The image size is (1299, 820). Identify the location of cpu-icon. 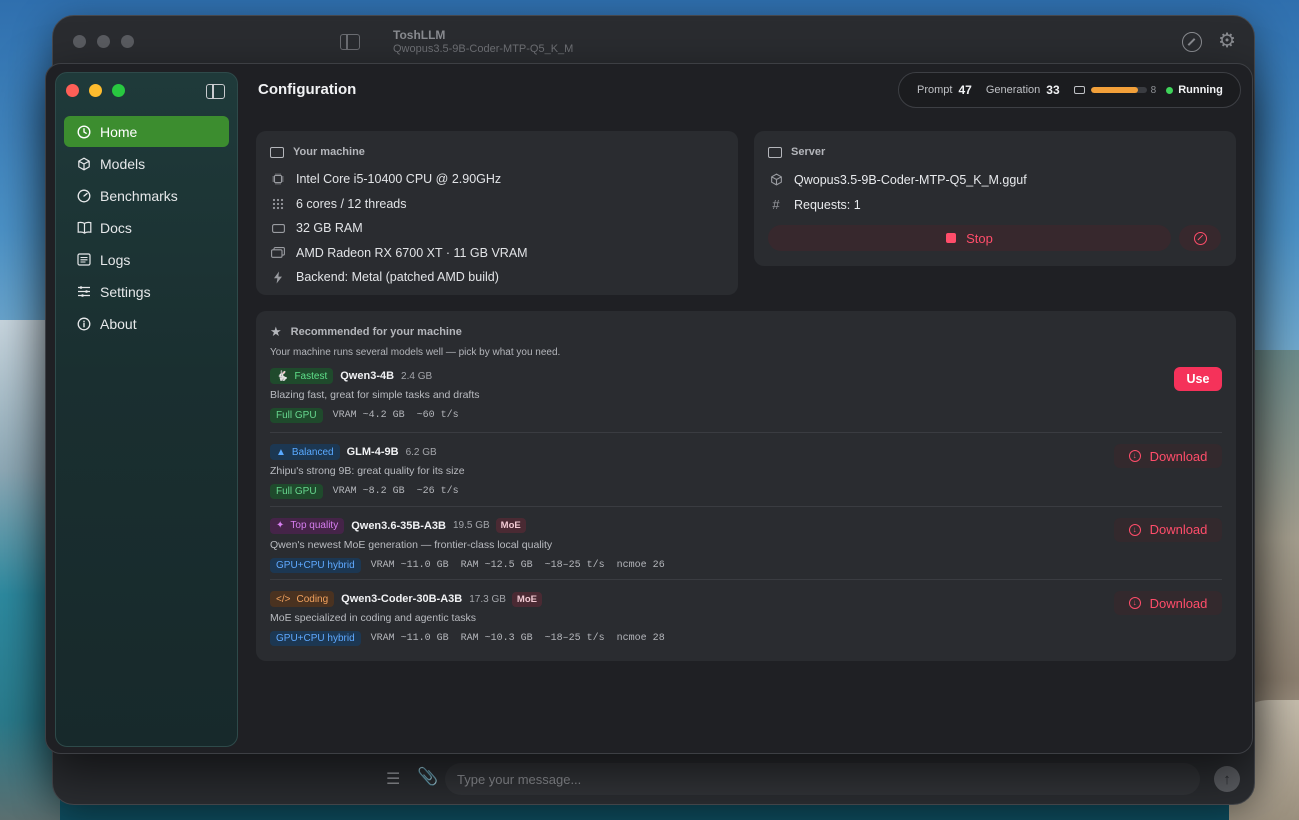
(278, 179).